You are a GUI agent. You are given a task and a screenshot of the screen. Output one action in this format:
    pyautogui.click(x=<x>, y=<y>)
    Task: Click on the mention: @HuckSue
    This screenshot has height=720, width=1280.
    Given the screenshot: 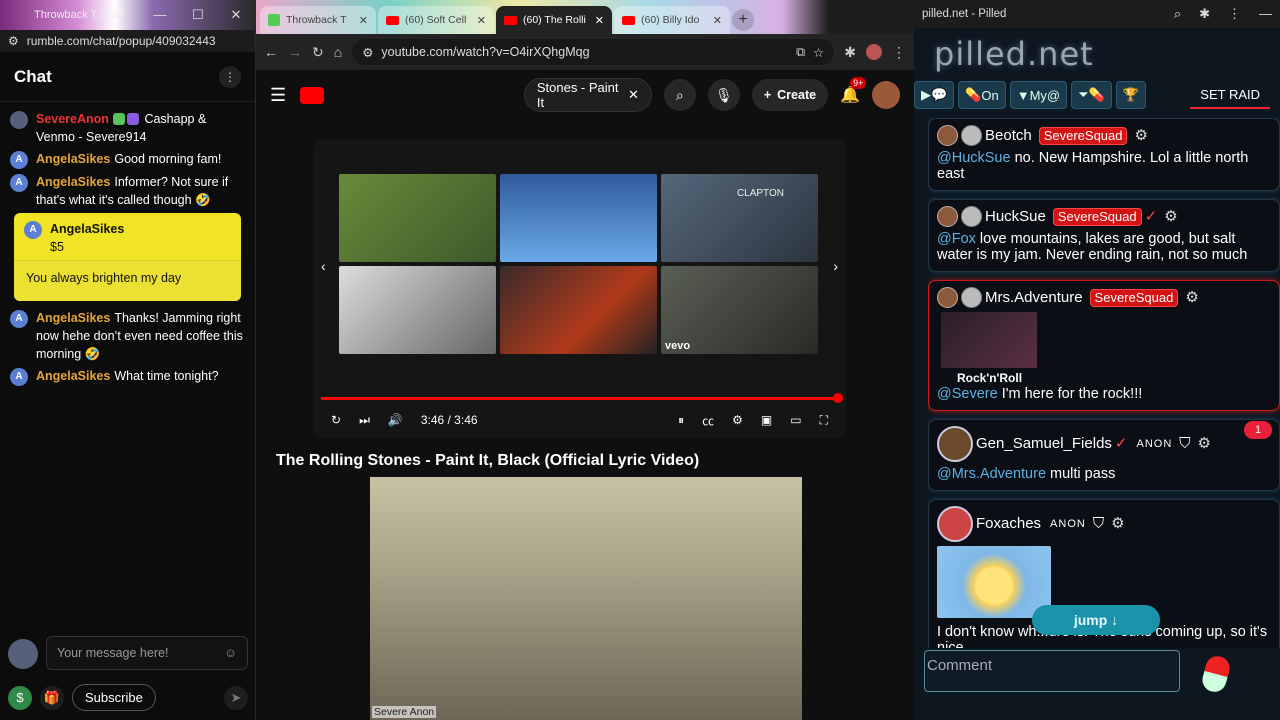 What is the action you would take?
    pyautogui.click(x=974, y=158)
    